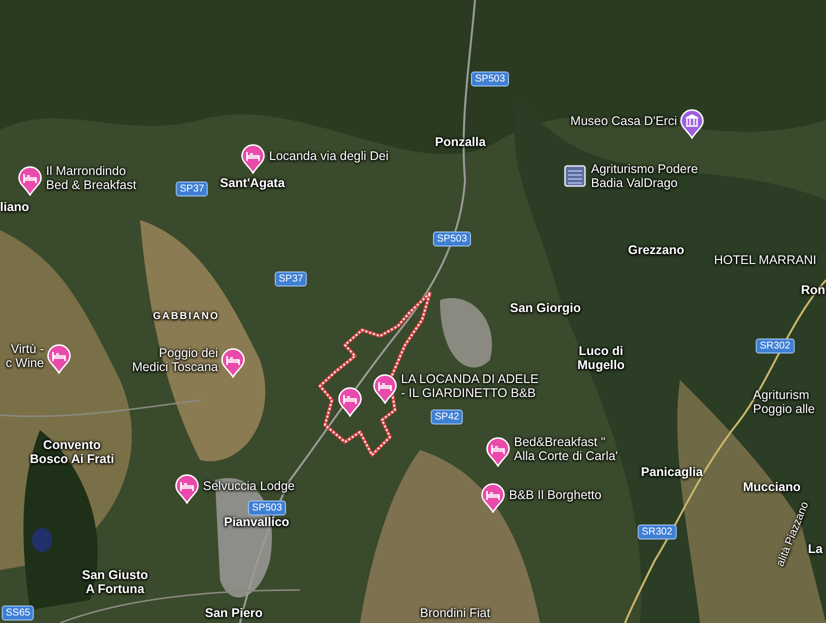  I want to click on place-name: Grezzano, so click(656, 250).